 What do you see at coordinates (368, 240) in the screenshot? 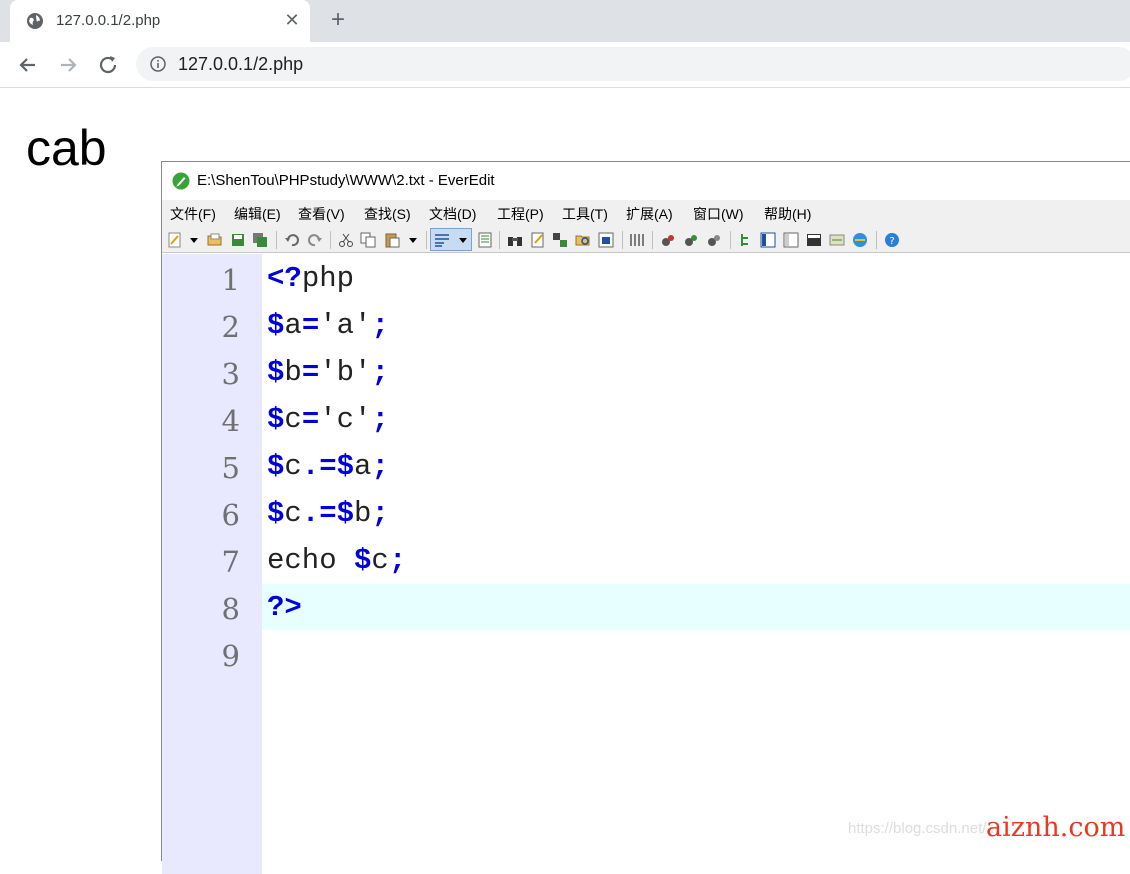
I see `copy-icon` at bounding box center [368, 240].